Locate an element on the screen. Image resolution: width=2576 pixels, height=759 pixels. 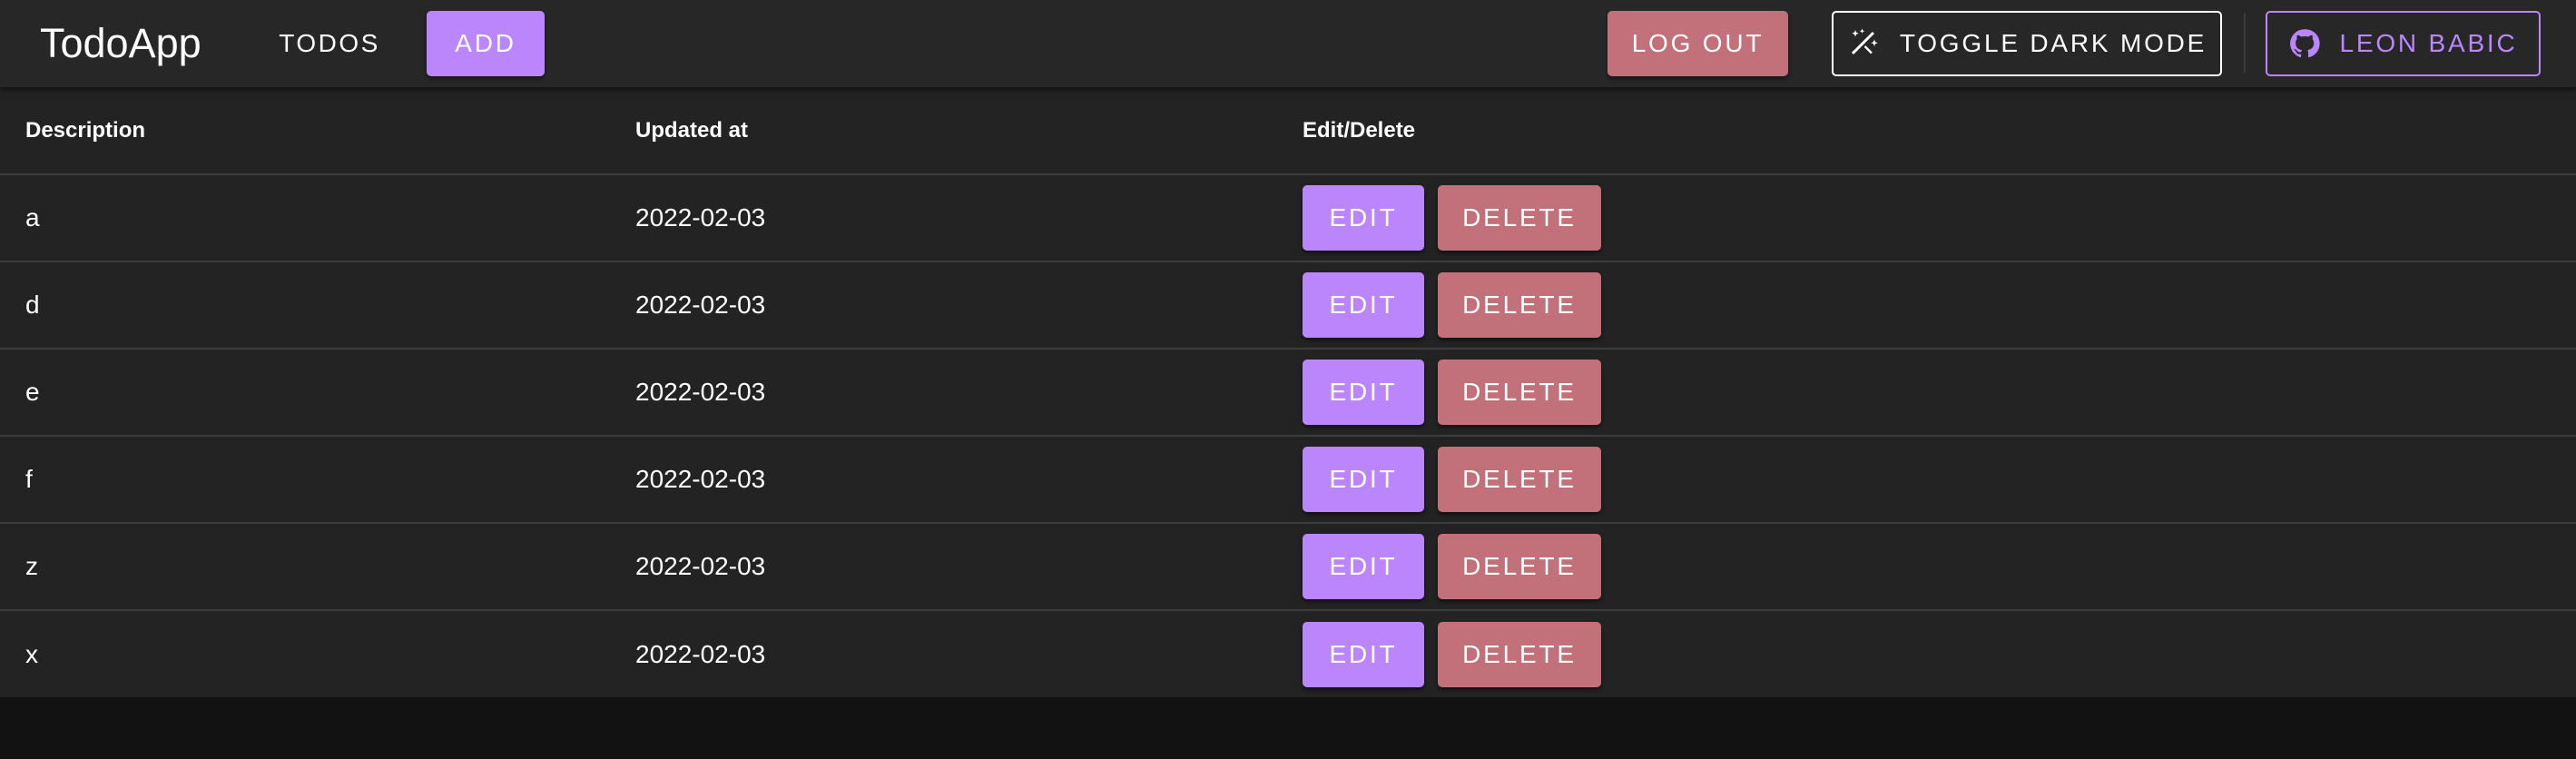
table-row: z 2022-02-03 EDIT DELETE is located at coordinates (1288, 567).